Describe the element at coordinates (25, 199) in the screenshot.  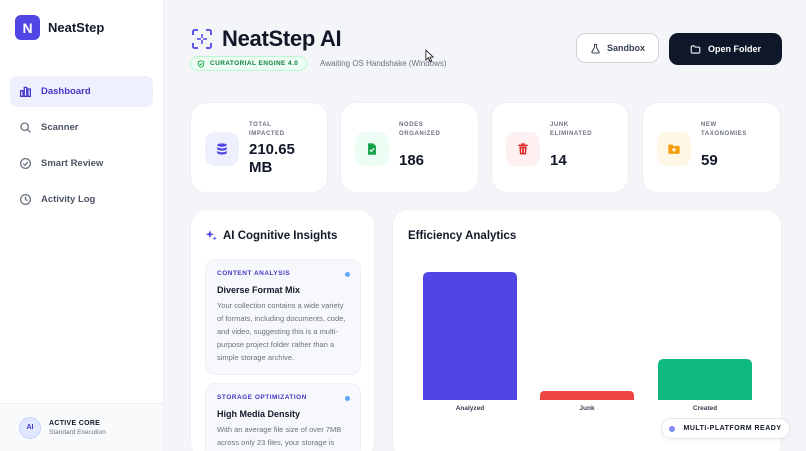
I see `clock-icon` at that location.